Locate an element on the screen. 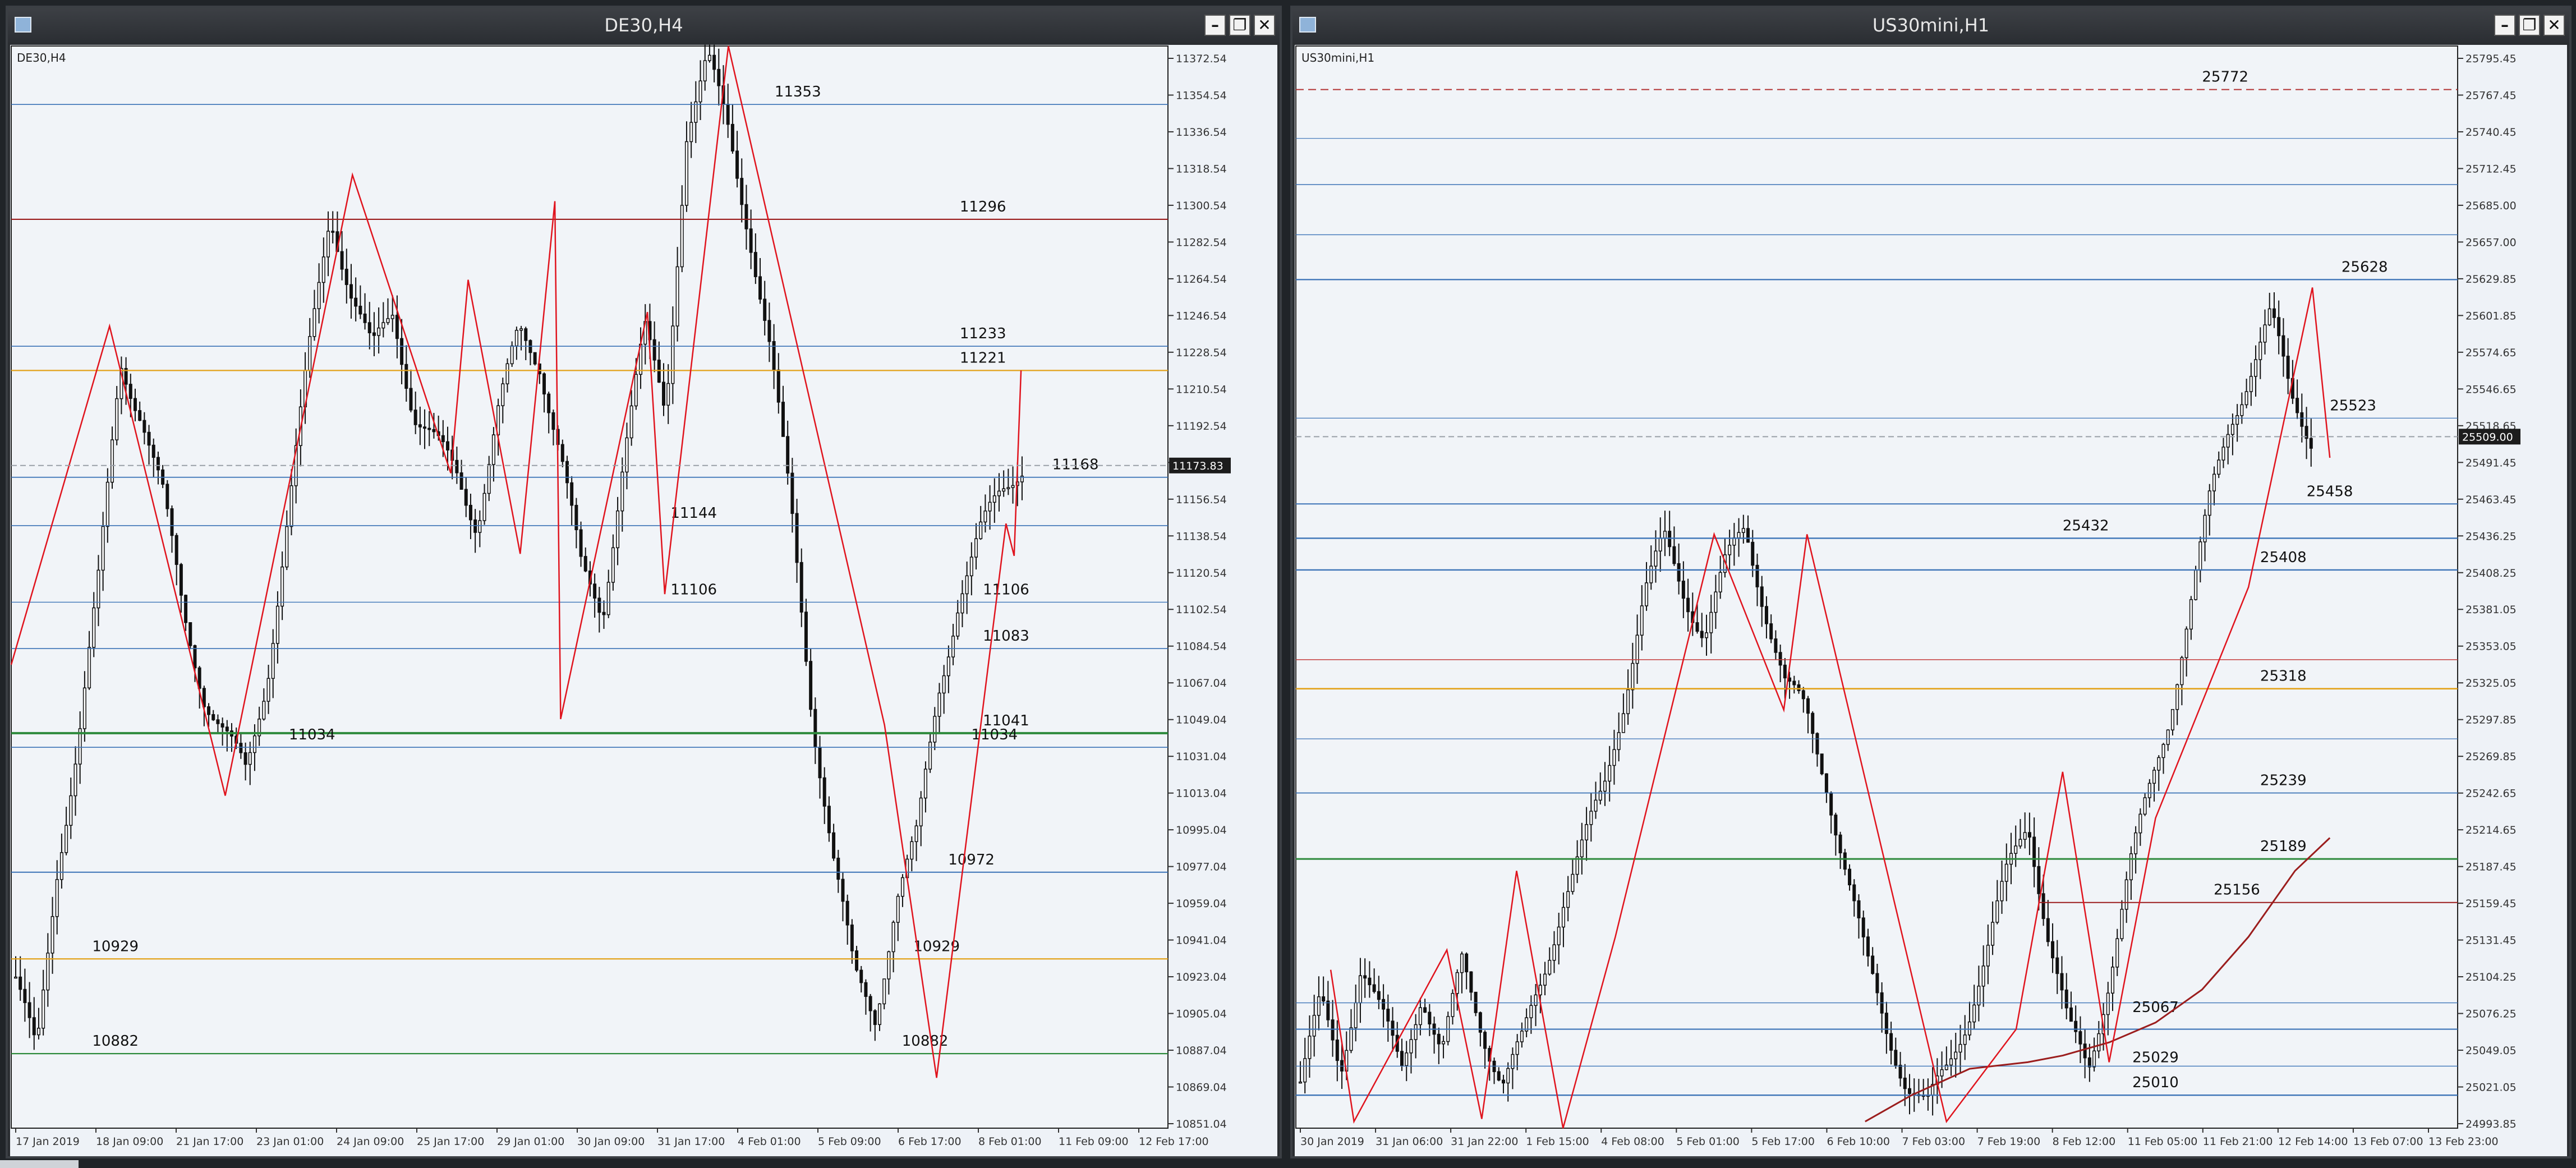 Image resolution: width=2576 pixels, height=1168 pixels. y-tick-label: 11120.54 is located at coordinates (1202, 573).